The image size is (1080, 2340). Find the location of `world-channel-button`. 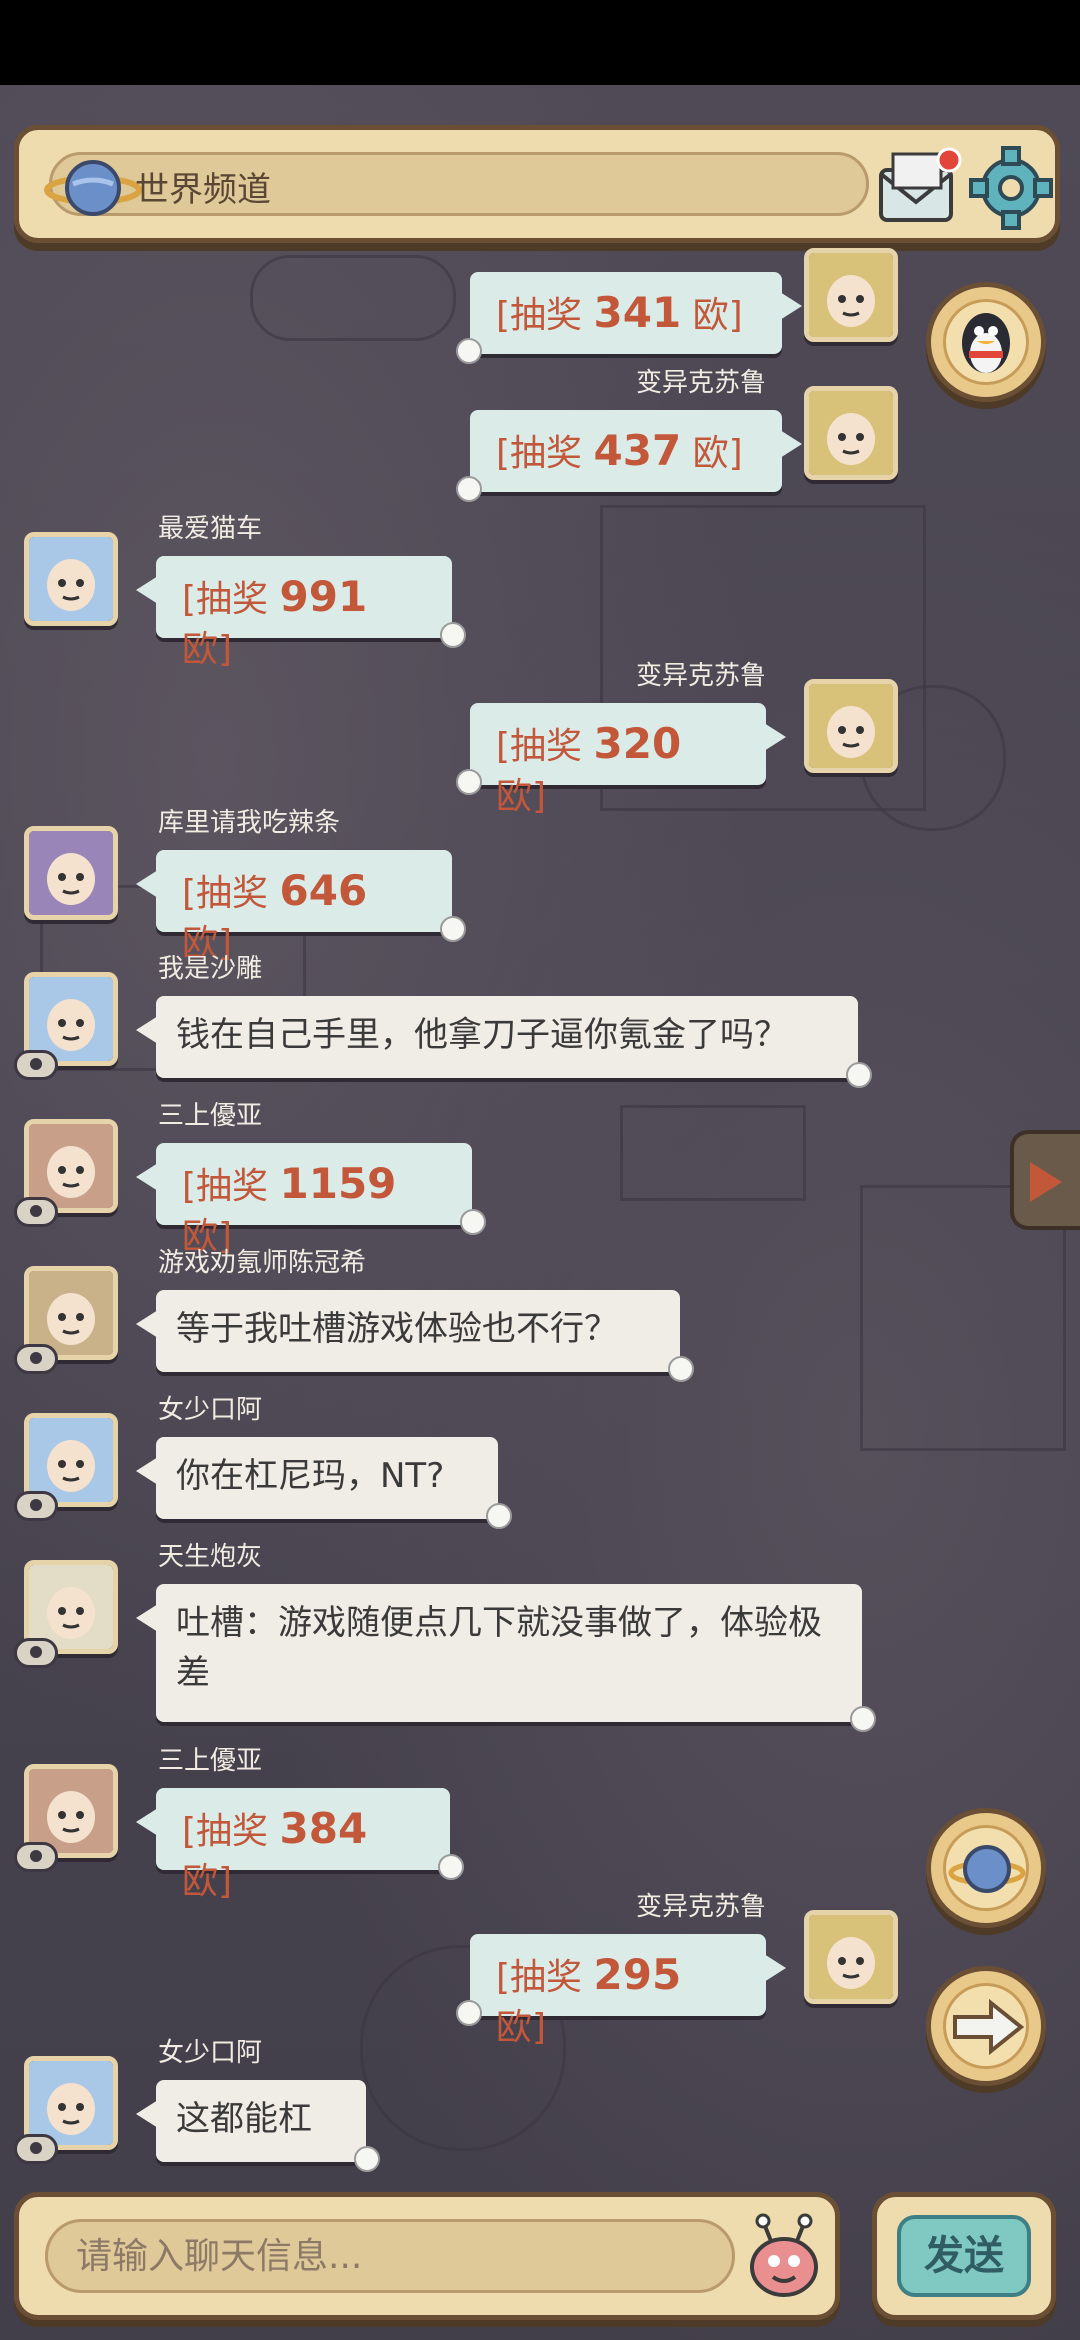

world-channel-button is located at coordinates (986, 1868).